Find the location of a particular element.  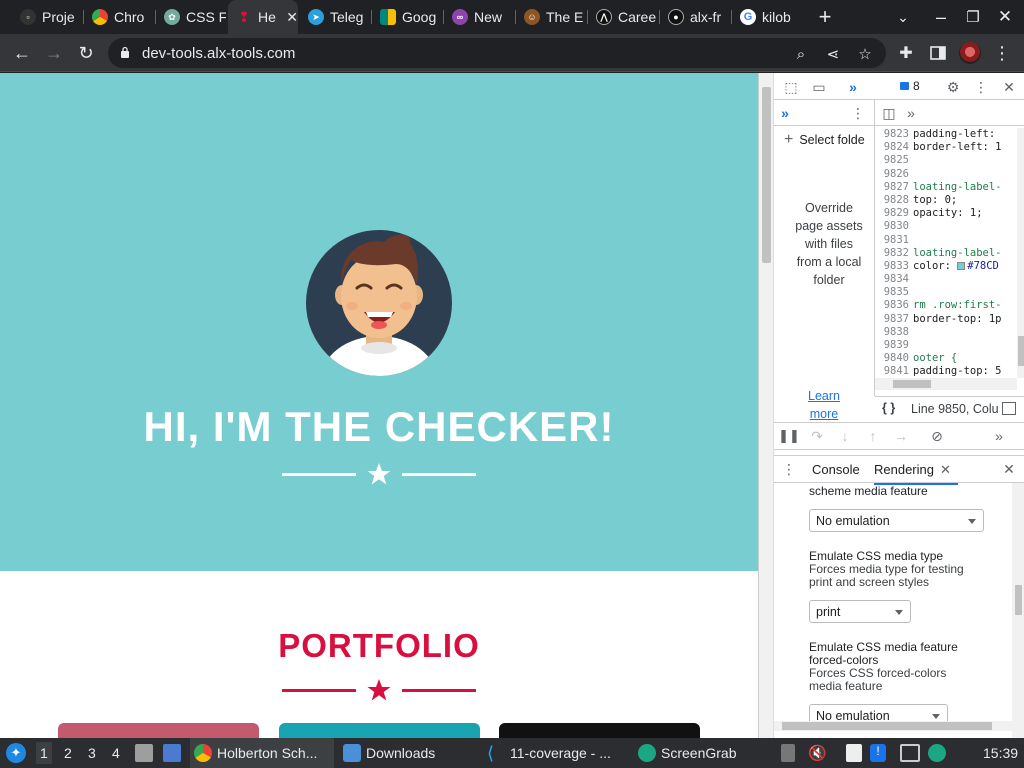

more-debugger-icon: » is located at coordinates (999, 436).